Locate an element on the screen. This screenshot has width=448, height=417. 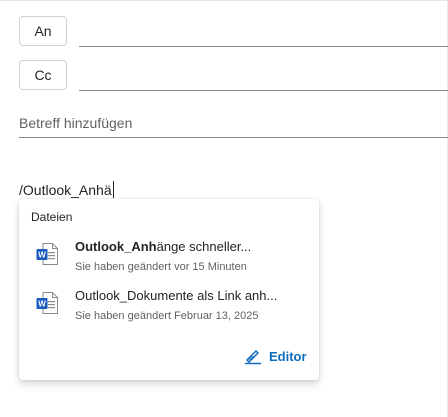
cc-button-label: Cc is located at coordinates (43, 75).